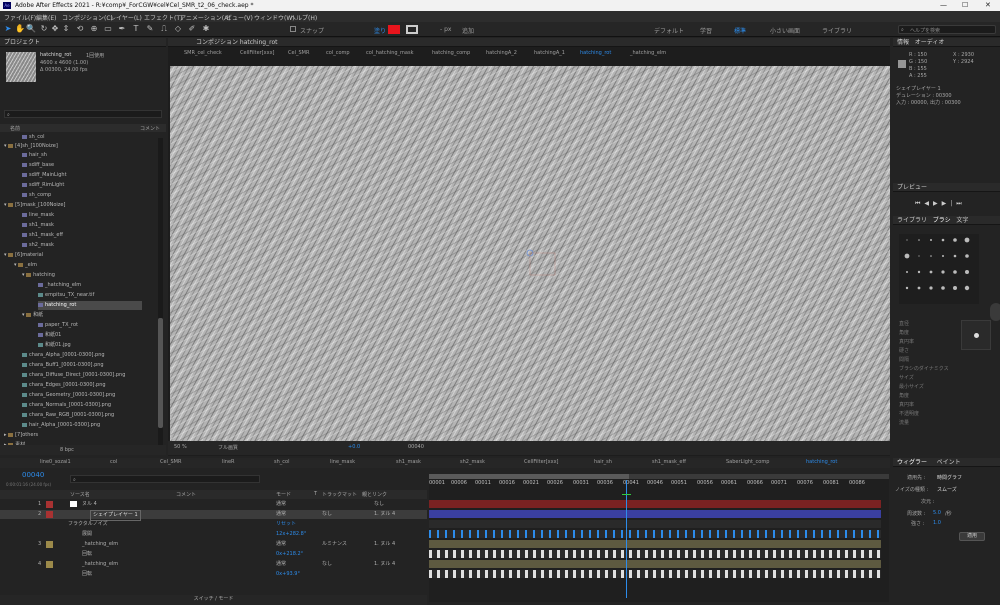 The width and height of the screenshot is (1000, 605). Describe the element at coordinates (55, 29) in the screenshot. I see `pan-tool-icon: ✥` at that location.